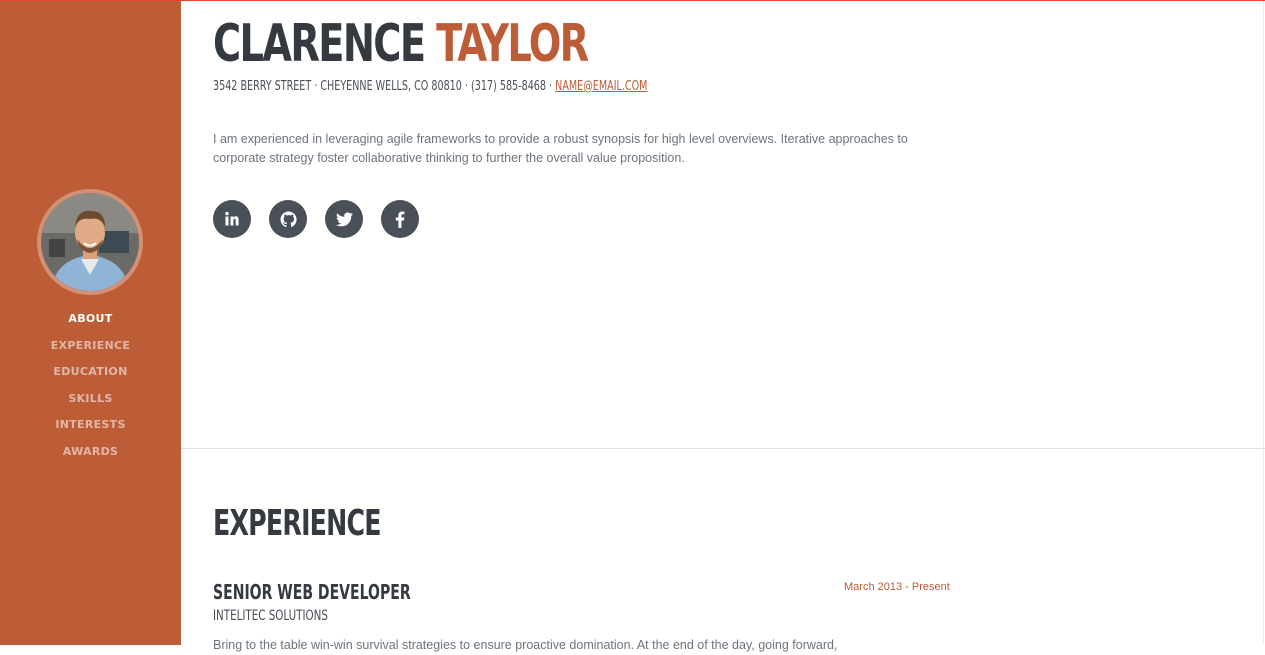 The height and width of the screenshot is (655, 1265). I want to click on github-link, so click(288, 219).